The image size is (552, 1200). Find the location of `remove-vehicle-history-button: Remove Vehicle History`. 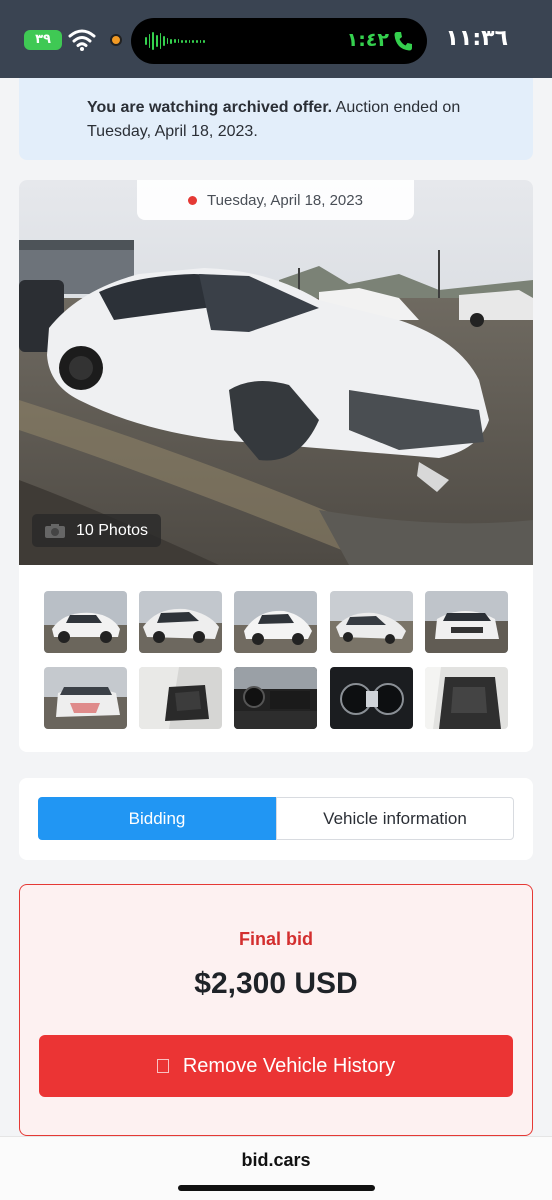

remove-vehicle-history-button: Remove Vehicle History is located at coordinates (276, 1066).